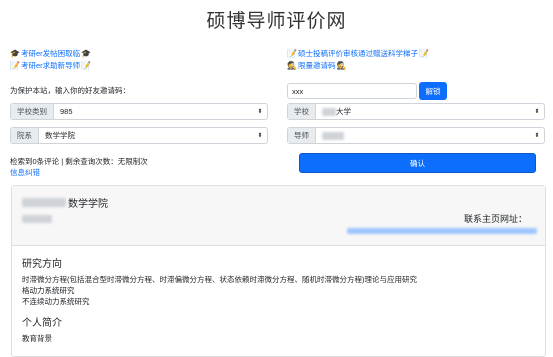 This screenshot has width=553, height=357. Describe the element at coordinates (56, 301) in the screenshot. I see `research-line-3: 不连续动力系统研究` at that location.